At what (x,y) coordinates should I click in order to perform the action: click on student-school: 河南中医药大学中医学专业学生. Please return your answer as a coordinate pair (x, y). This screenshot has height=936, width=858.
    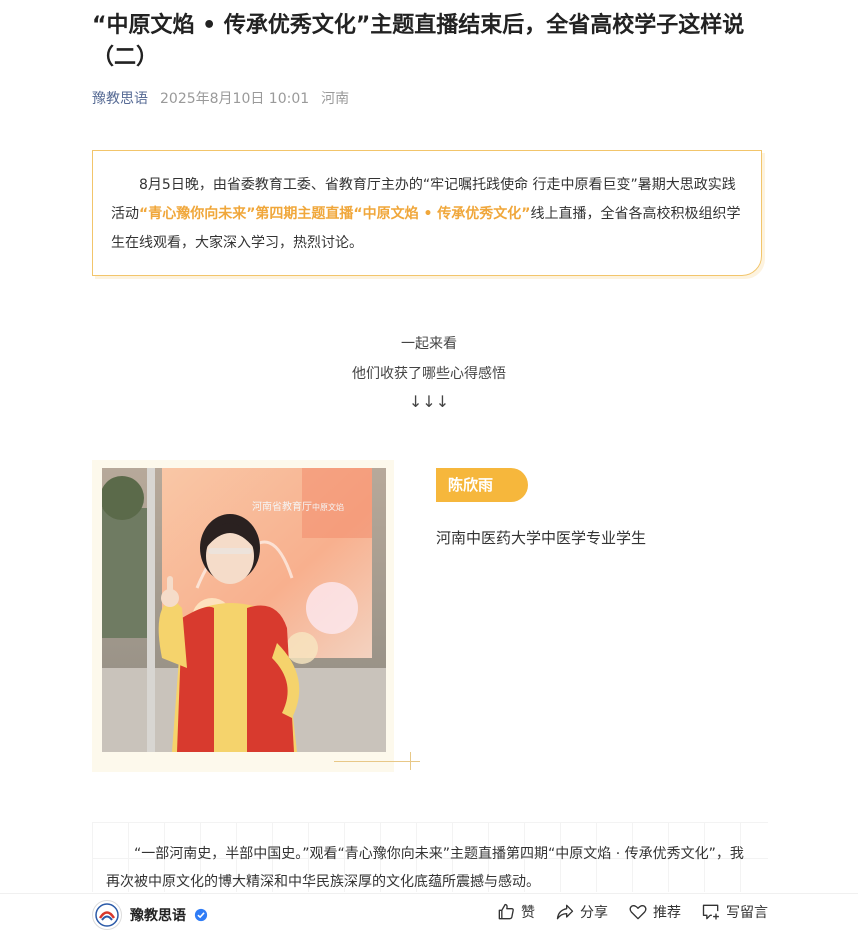
    Looking at the image, I should click on (541, 538).